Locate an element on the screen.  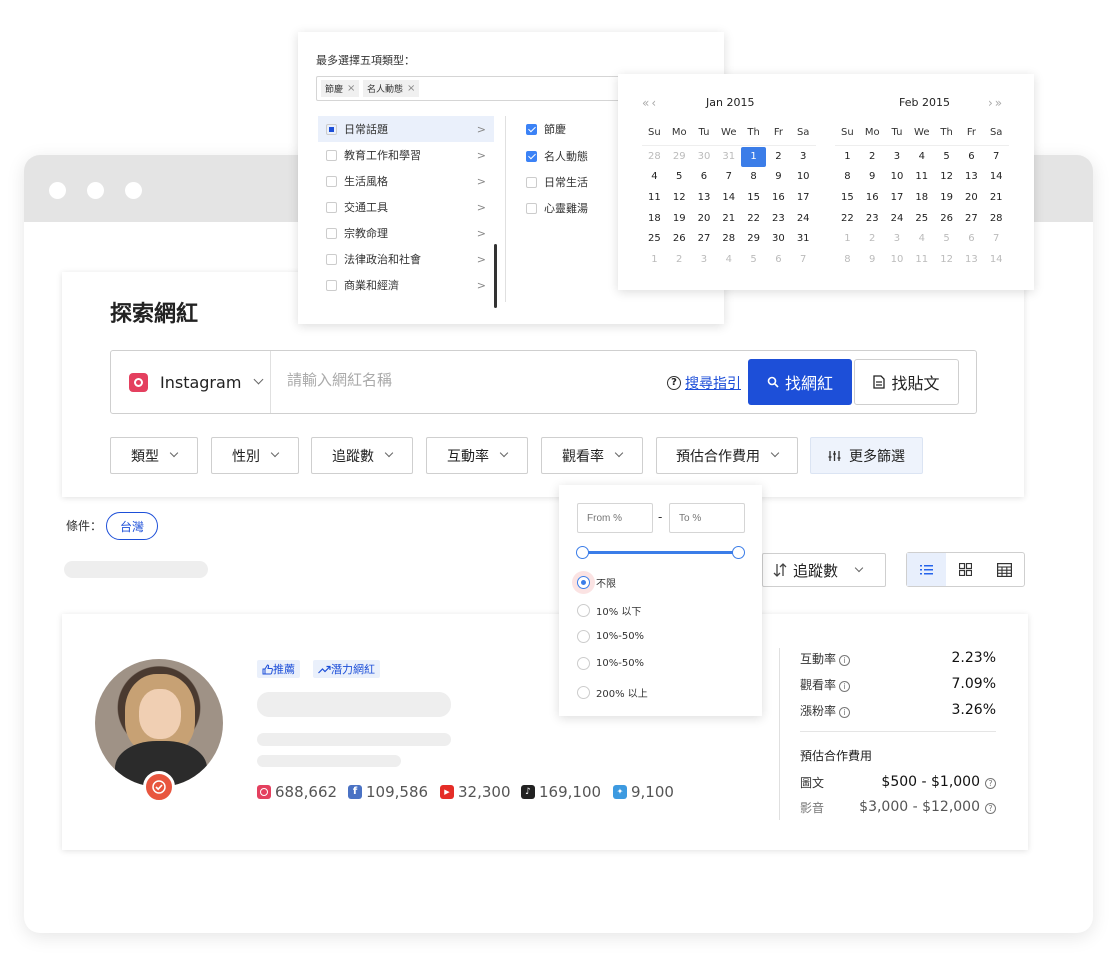
calendar-day: 12 is located at coordinates (679, 198).